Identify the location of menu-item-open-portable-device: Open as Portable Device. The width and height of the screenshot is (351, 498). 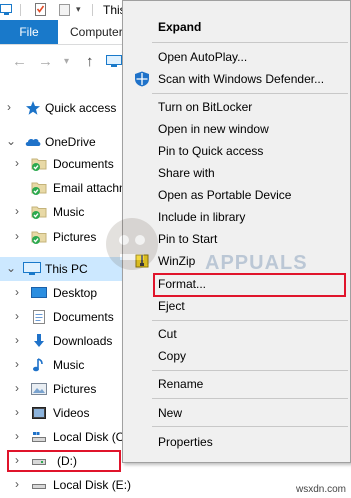
(236, 195).